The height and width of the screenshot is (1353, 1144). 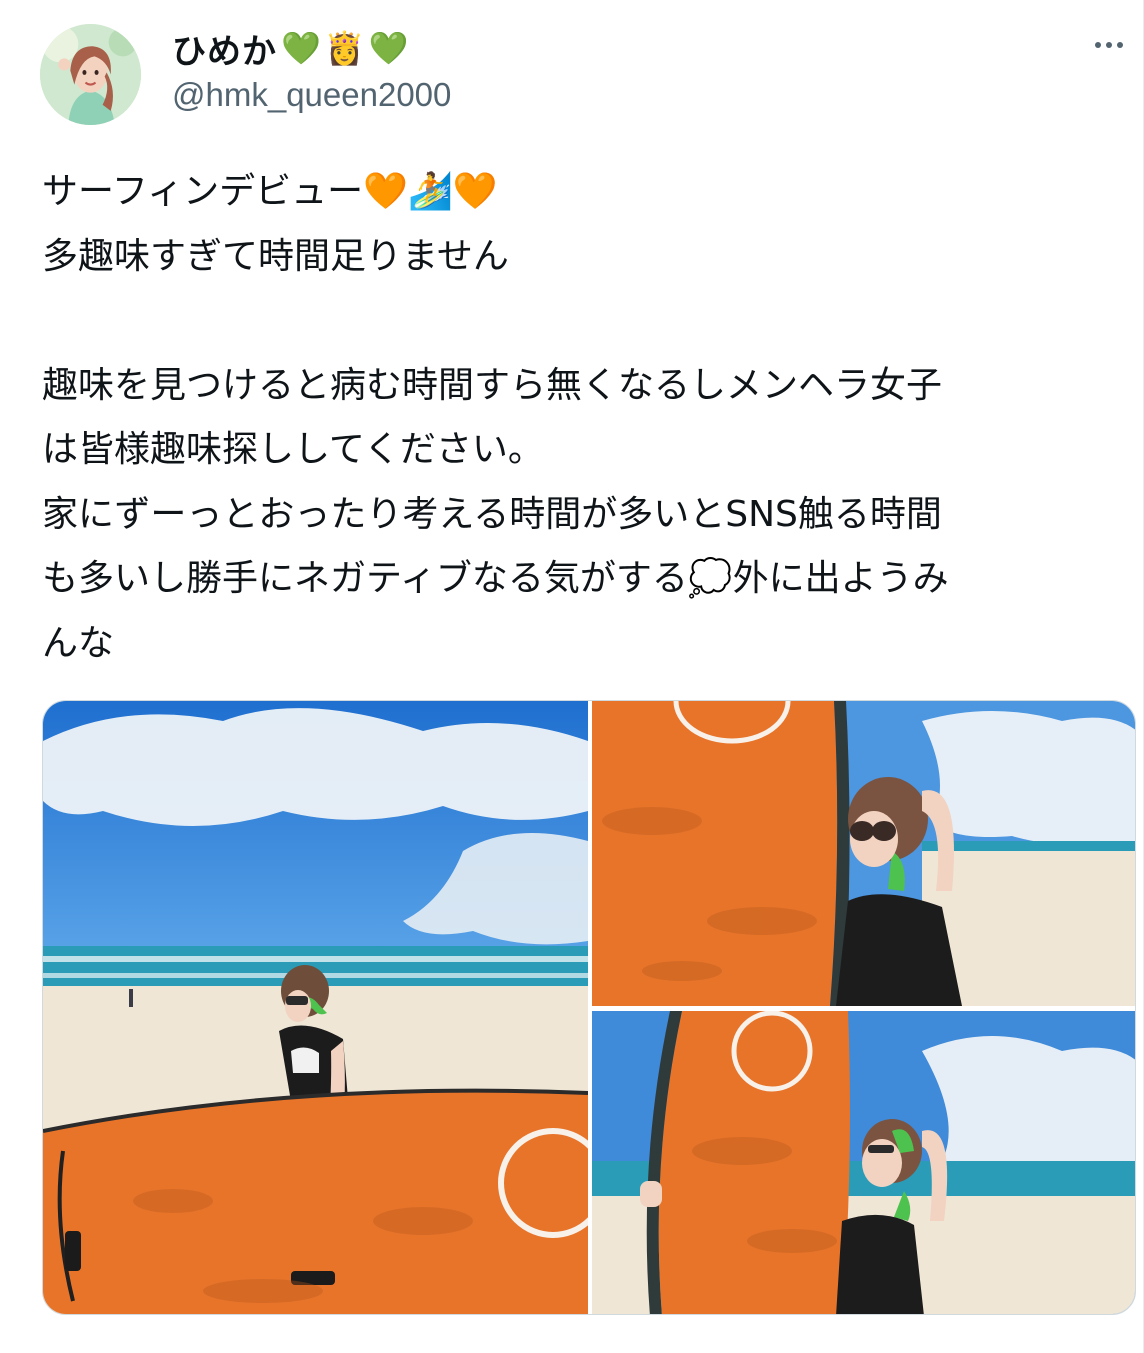 I want to click on tweet-line: 多趣味すぎて時間足りません, so click(x=275, y=256).